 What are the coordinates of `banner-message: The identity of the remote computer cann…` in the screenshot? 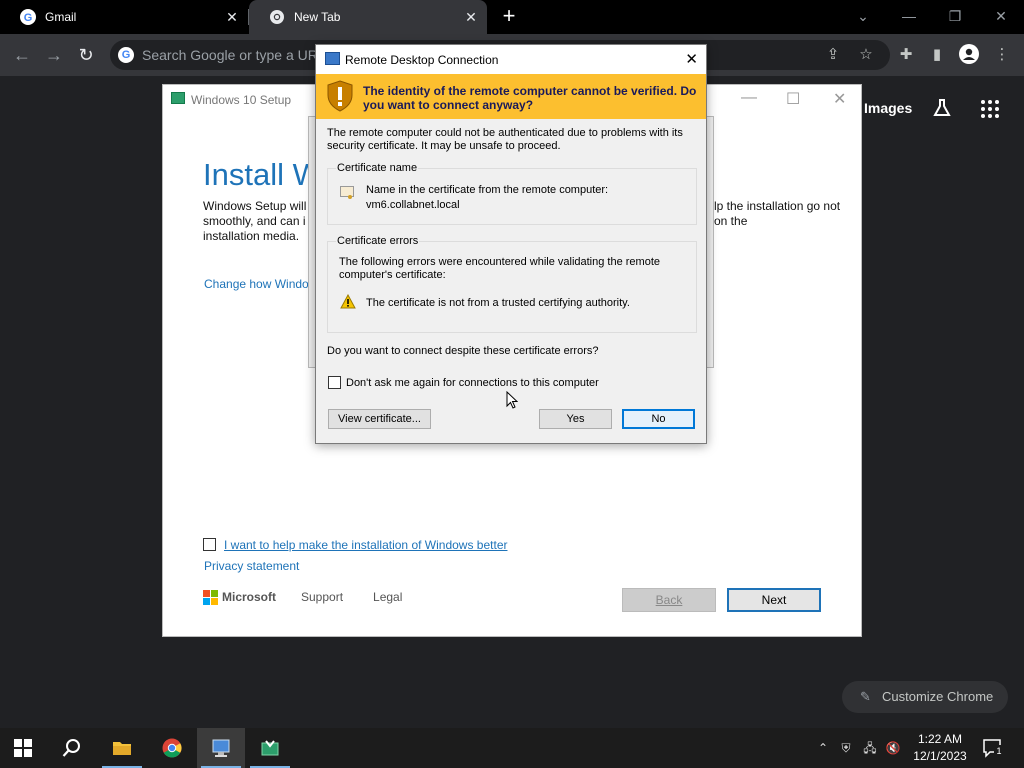 It's located at (530, 98).